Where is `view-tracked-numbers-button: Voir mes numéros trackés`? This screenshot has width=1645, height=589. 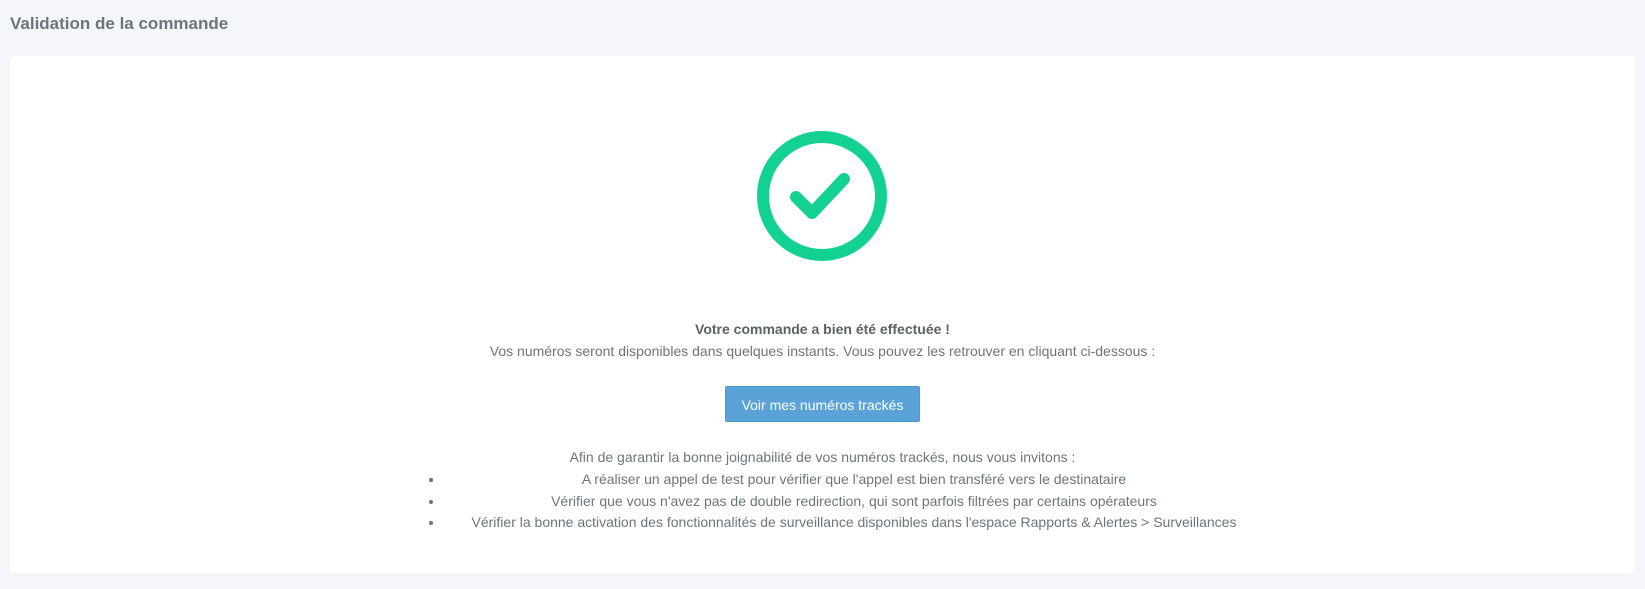
view-tracked-numbers-button: Voir mes numéros trackés is located at coordinates (822, 404).